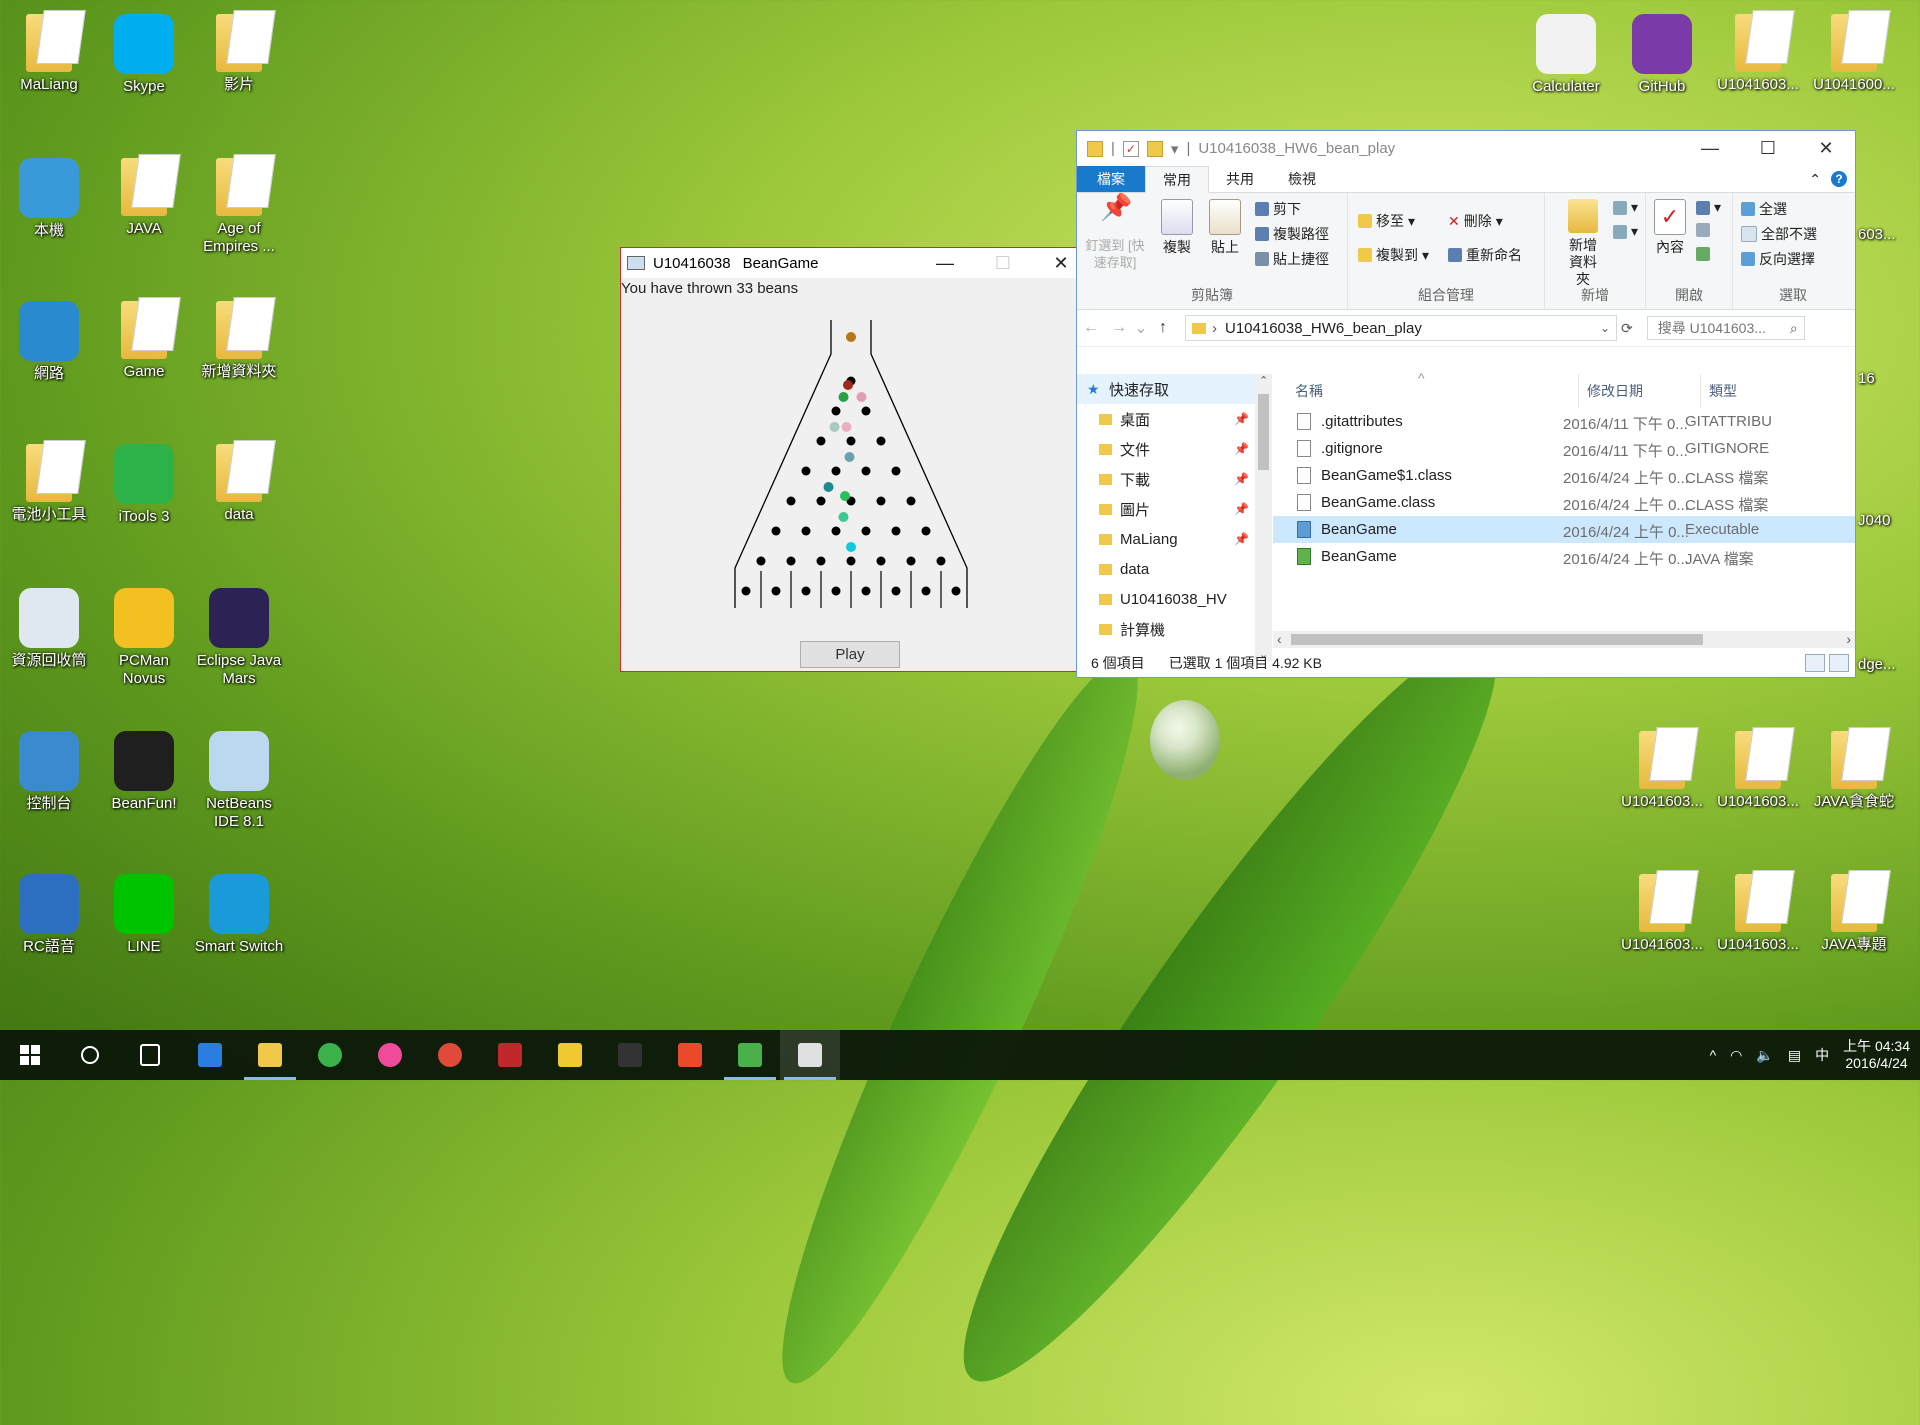 The height and width of the screenshot is (1425, 1920). What do you see at coordinates (1278, 209) in the screenshot?
I see `cut-button: 剪下` at bounding box center [1278, 209].